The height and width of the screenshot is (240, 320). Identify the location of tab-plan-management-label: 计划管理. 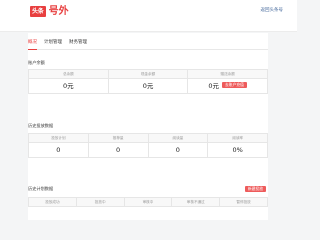
(53, 42).